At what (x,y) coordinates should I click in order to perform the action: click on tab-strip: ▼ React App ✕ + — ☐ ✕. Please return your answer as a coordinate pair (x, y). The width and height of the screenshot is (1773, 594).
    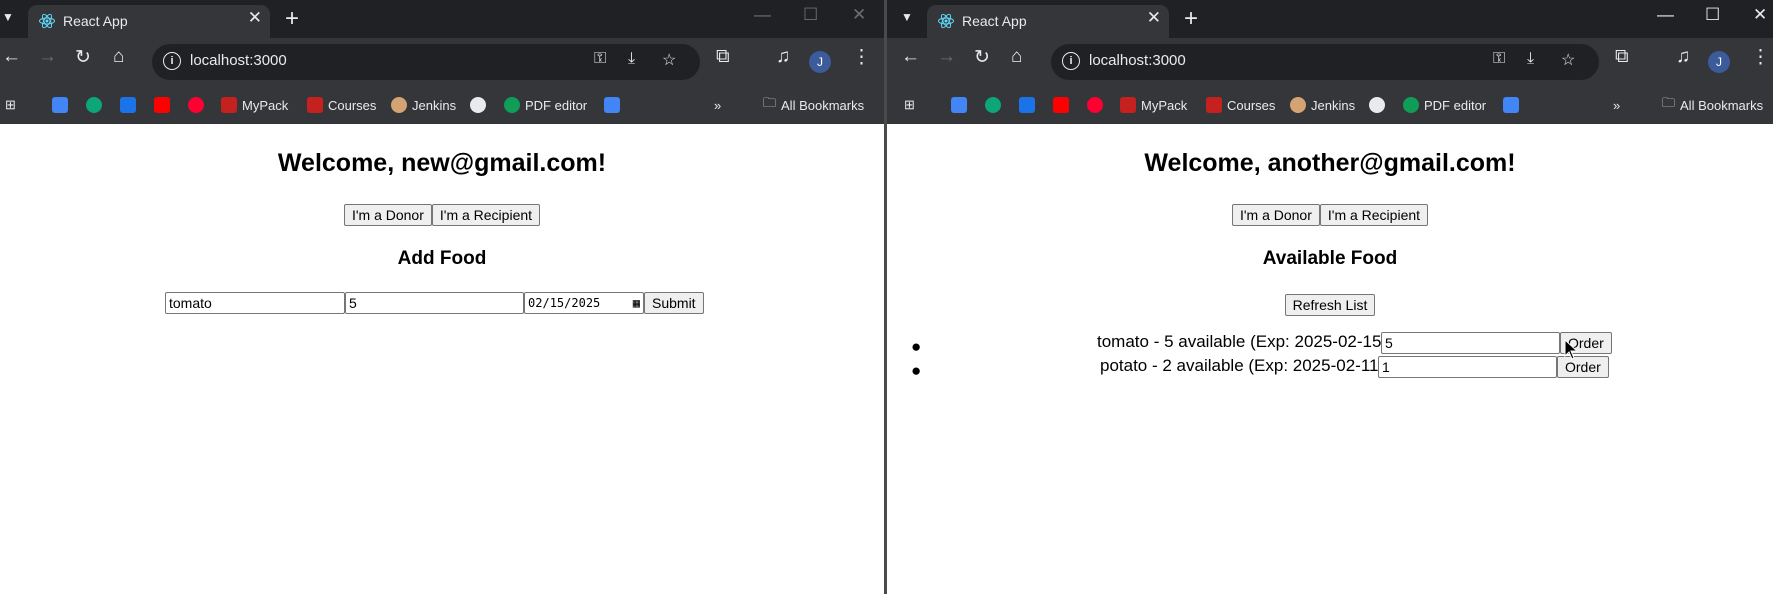
    Looking at the image, I should click on (442, 19).